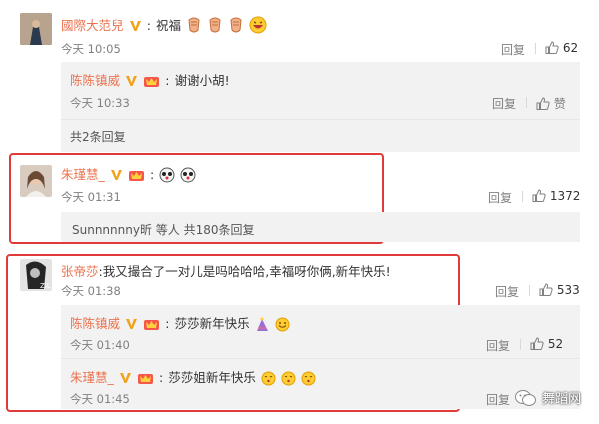 This screenshot has height=424, width=599. What do you see at coordinates (100, 345) in the screenshot?
I see `timestamp: 今天 01:40` at bounding box center [100, 345].